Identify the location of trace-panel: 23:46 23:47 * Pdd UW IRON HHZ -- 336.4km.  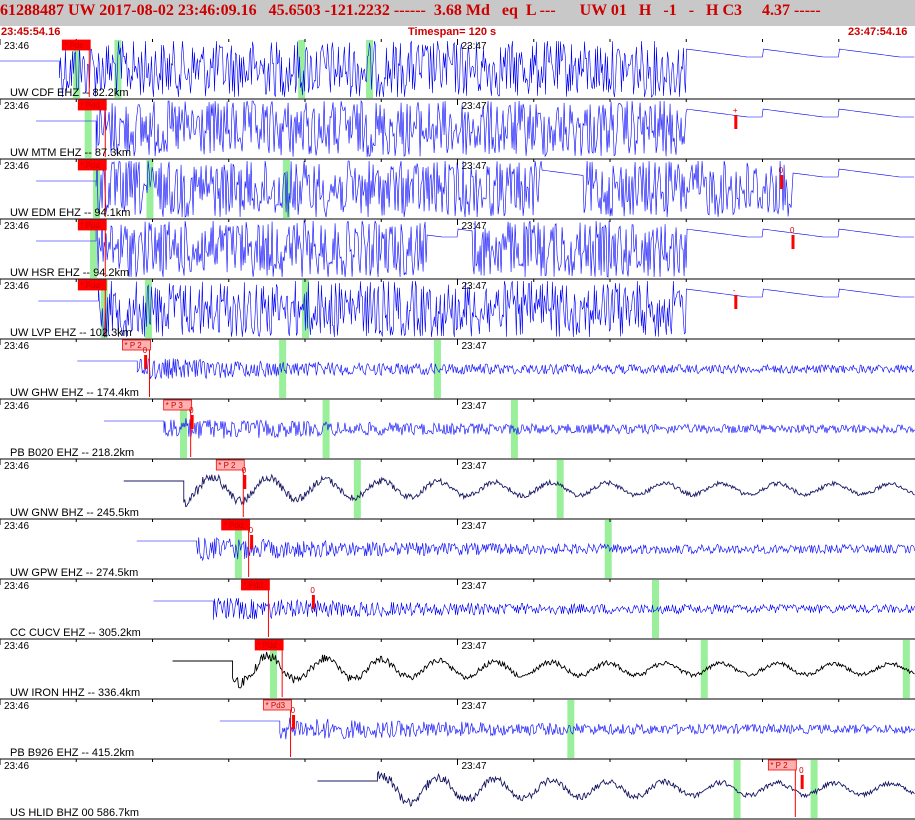
(457, 669).